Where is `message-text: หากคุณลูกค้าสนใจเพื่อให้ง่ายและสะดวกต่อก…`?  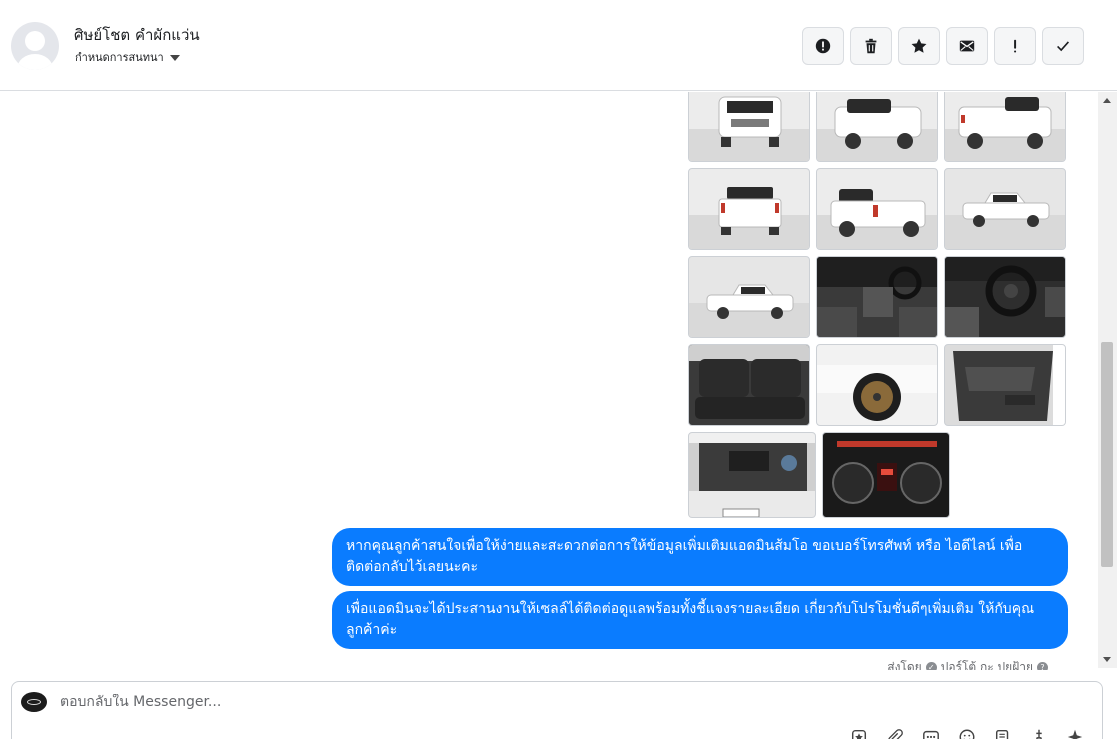
message-text: หากคุณลูกค้าสนใจเพื่อให้ง่ายและสะดวกต่อก… is located at coordinates (684, 556).